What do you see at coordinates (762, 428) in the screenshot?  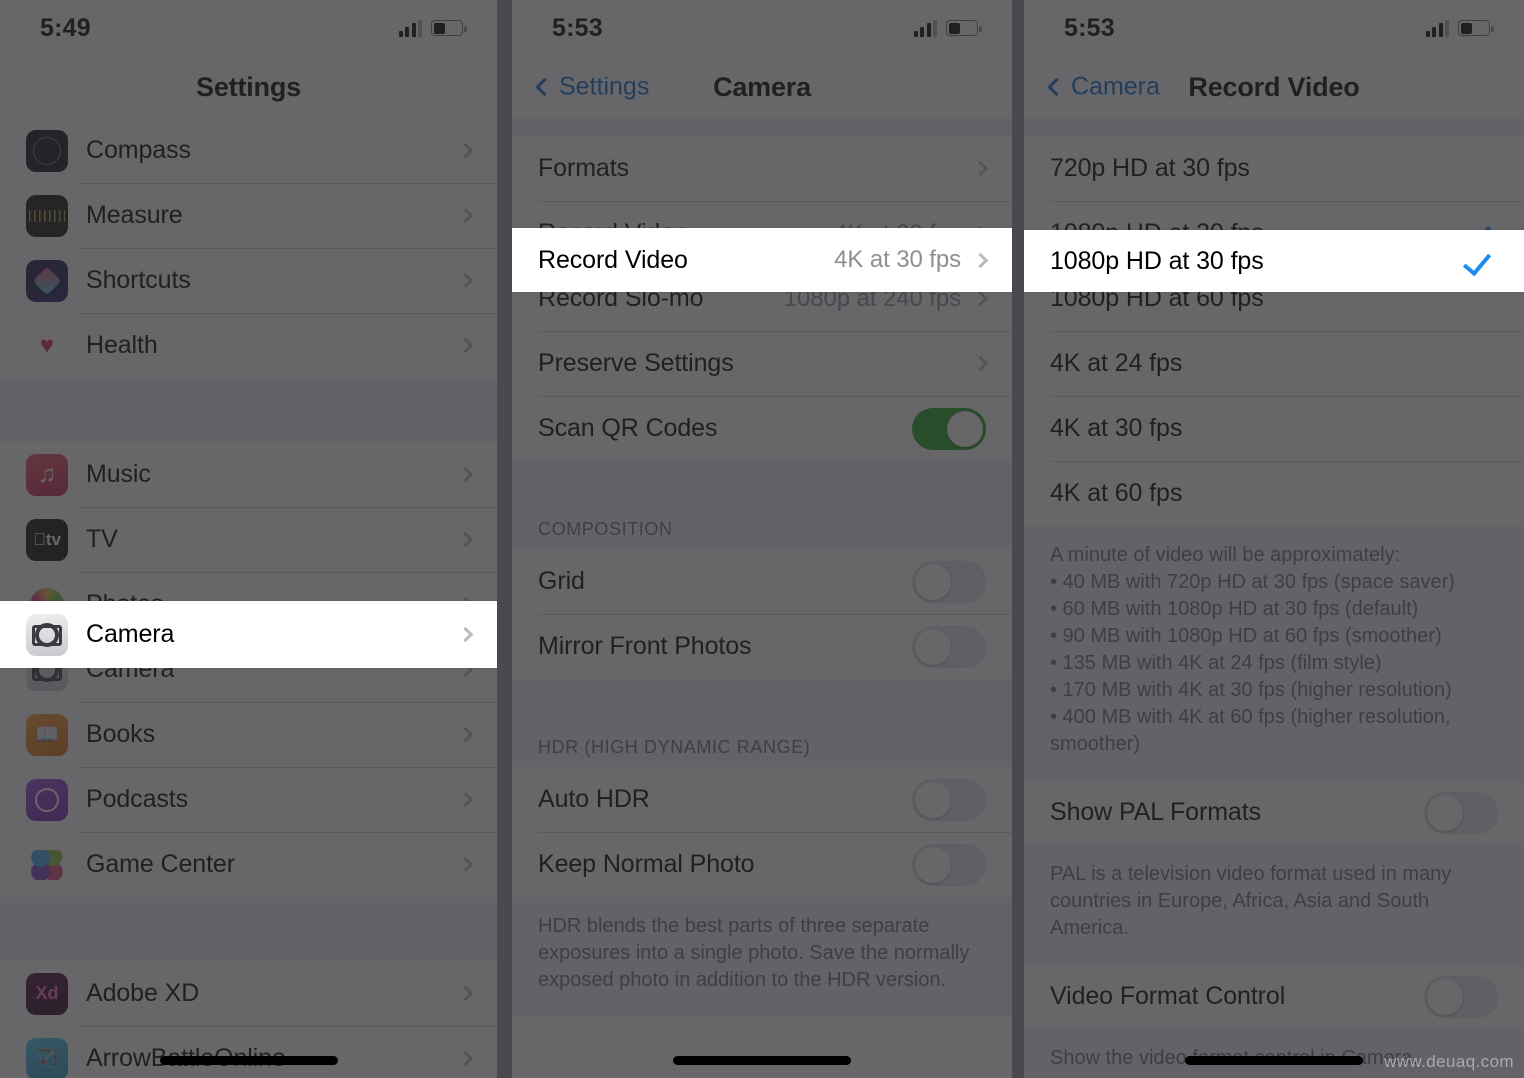 I see `row-scan-qr-codes: Scan QR Codes` at bounding box center [762, 428].